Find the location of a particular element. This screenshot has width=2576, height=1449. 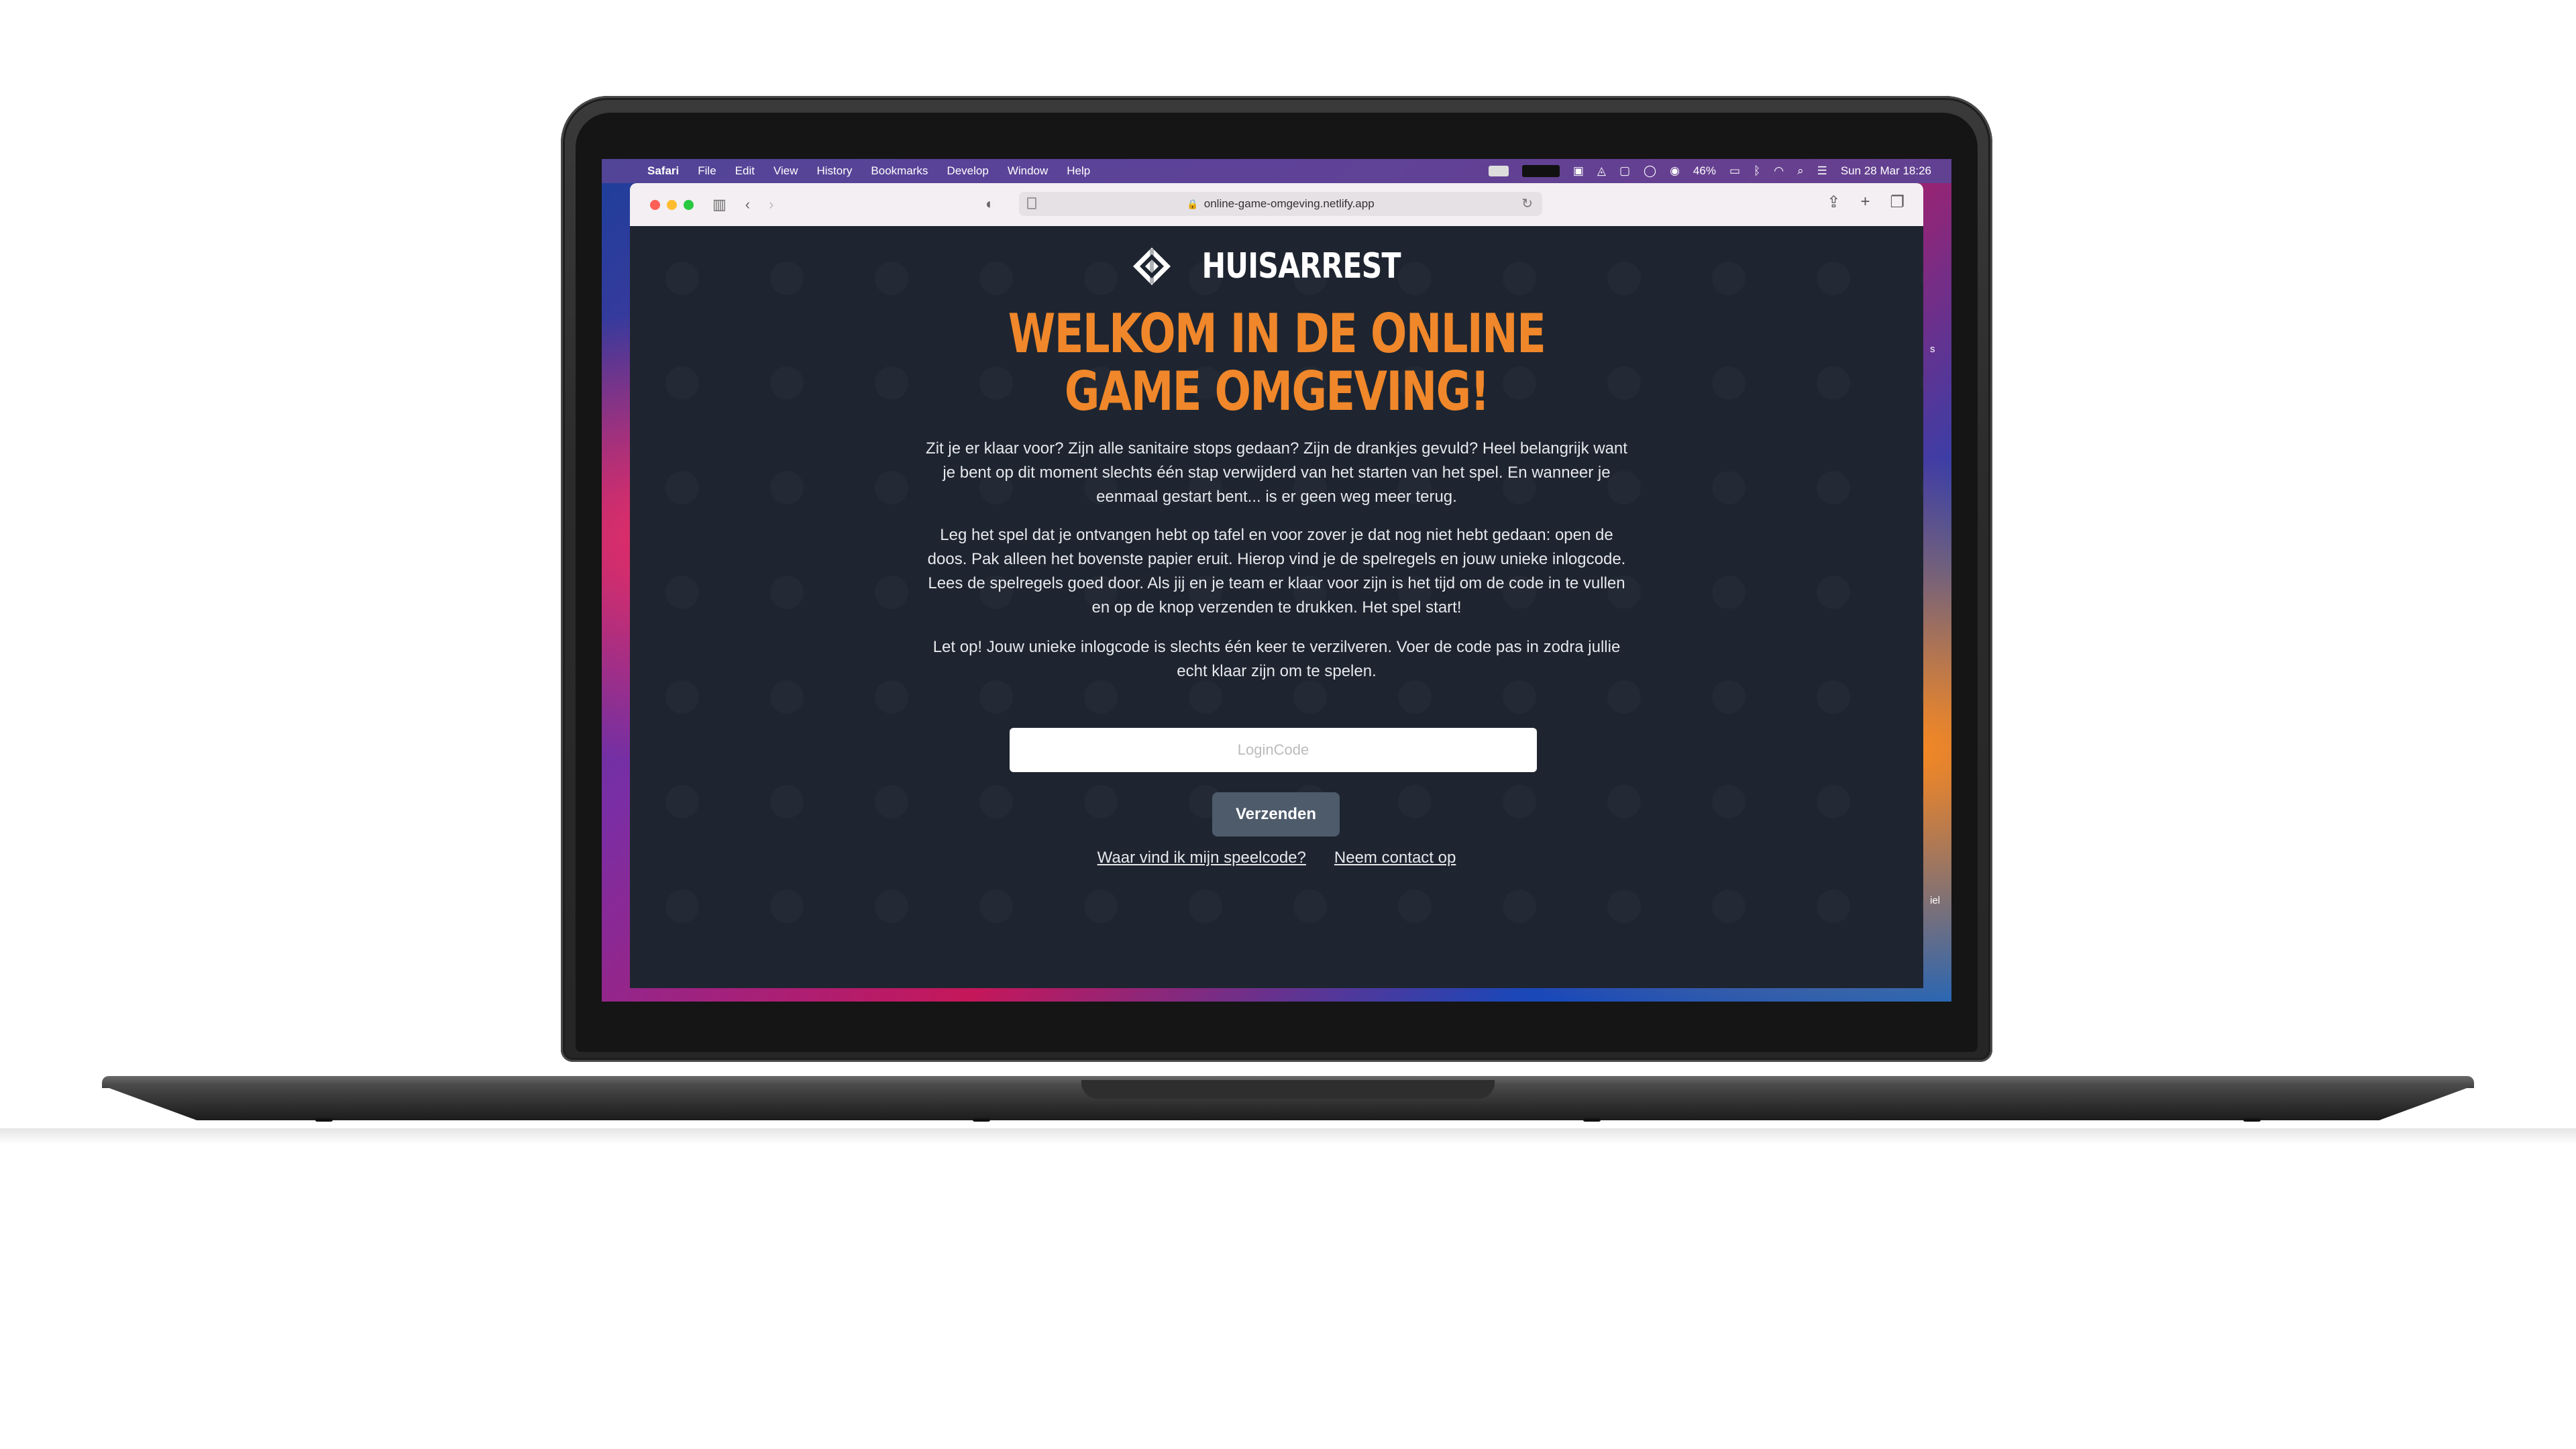

logo-icon is located at coordinates (1152, 266).